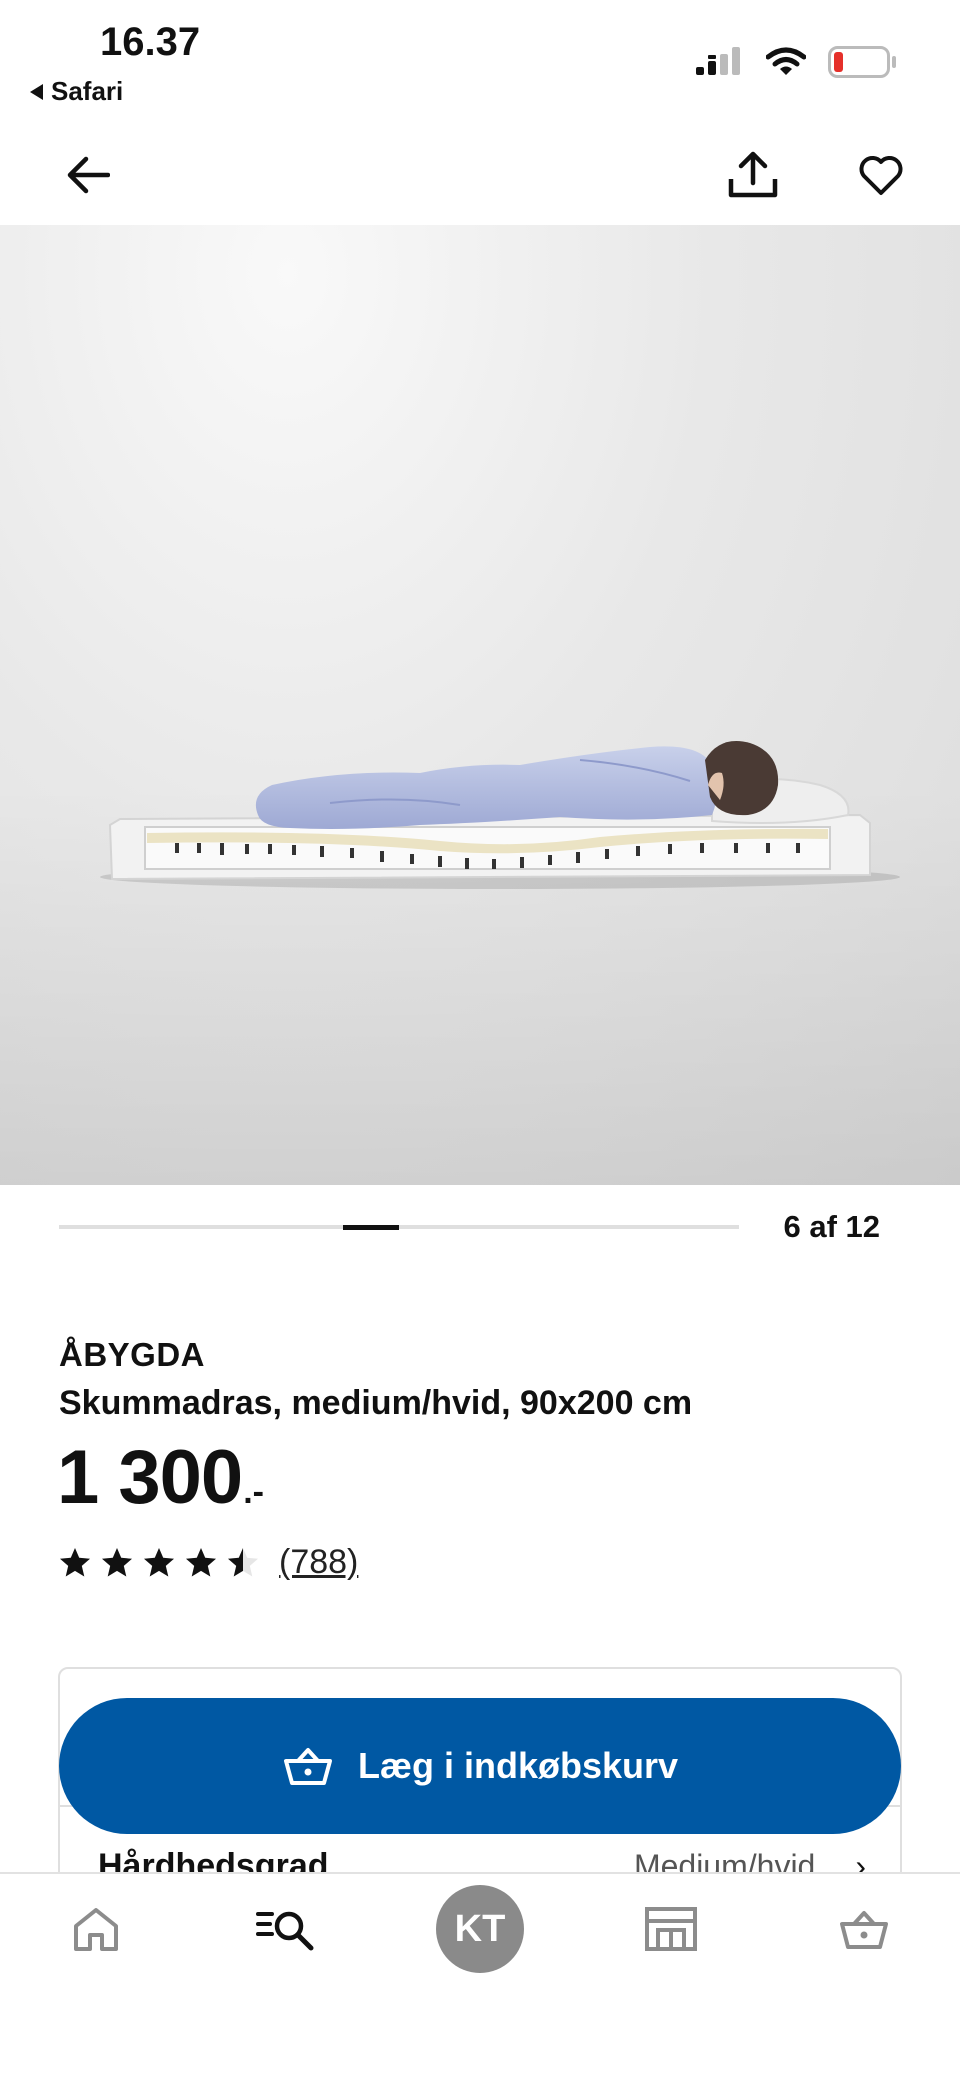 This screenshot has width=960, height=2078. I want to click on star-half-icon, so click(243, 1562).